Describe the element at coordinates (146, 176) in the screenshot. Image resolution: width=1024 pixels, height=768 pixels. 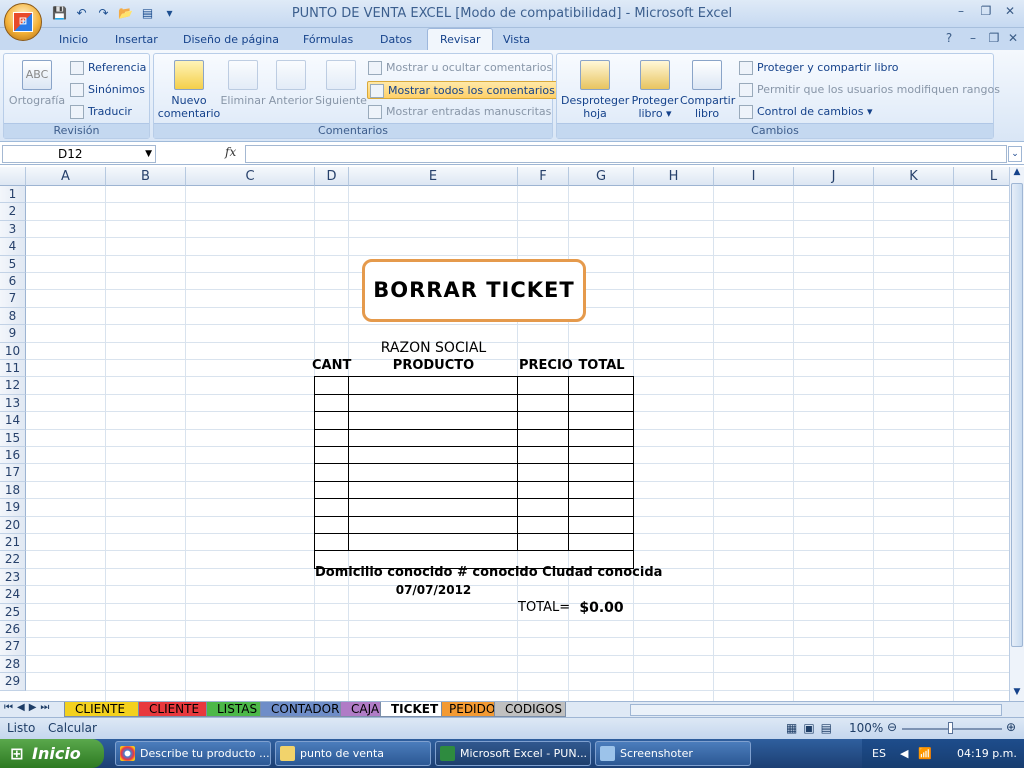
I see `column-header: B` at that location.